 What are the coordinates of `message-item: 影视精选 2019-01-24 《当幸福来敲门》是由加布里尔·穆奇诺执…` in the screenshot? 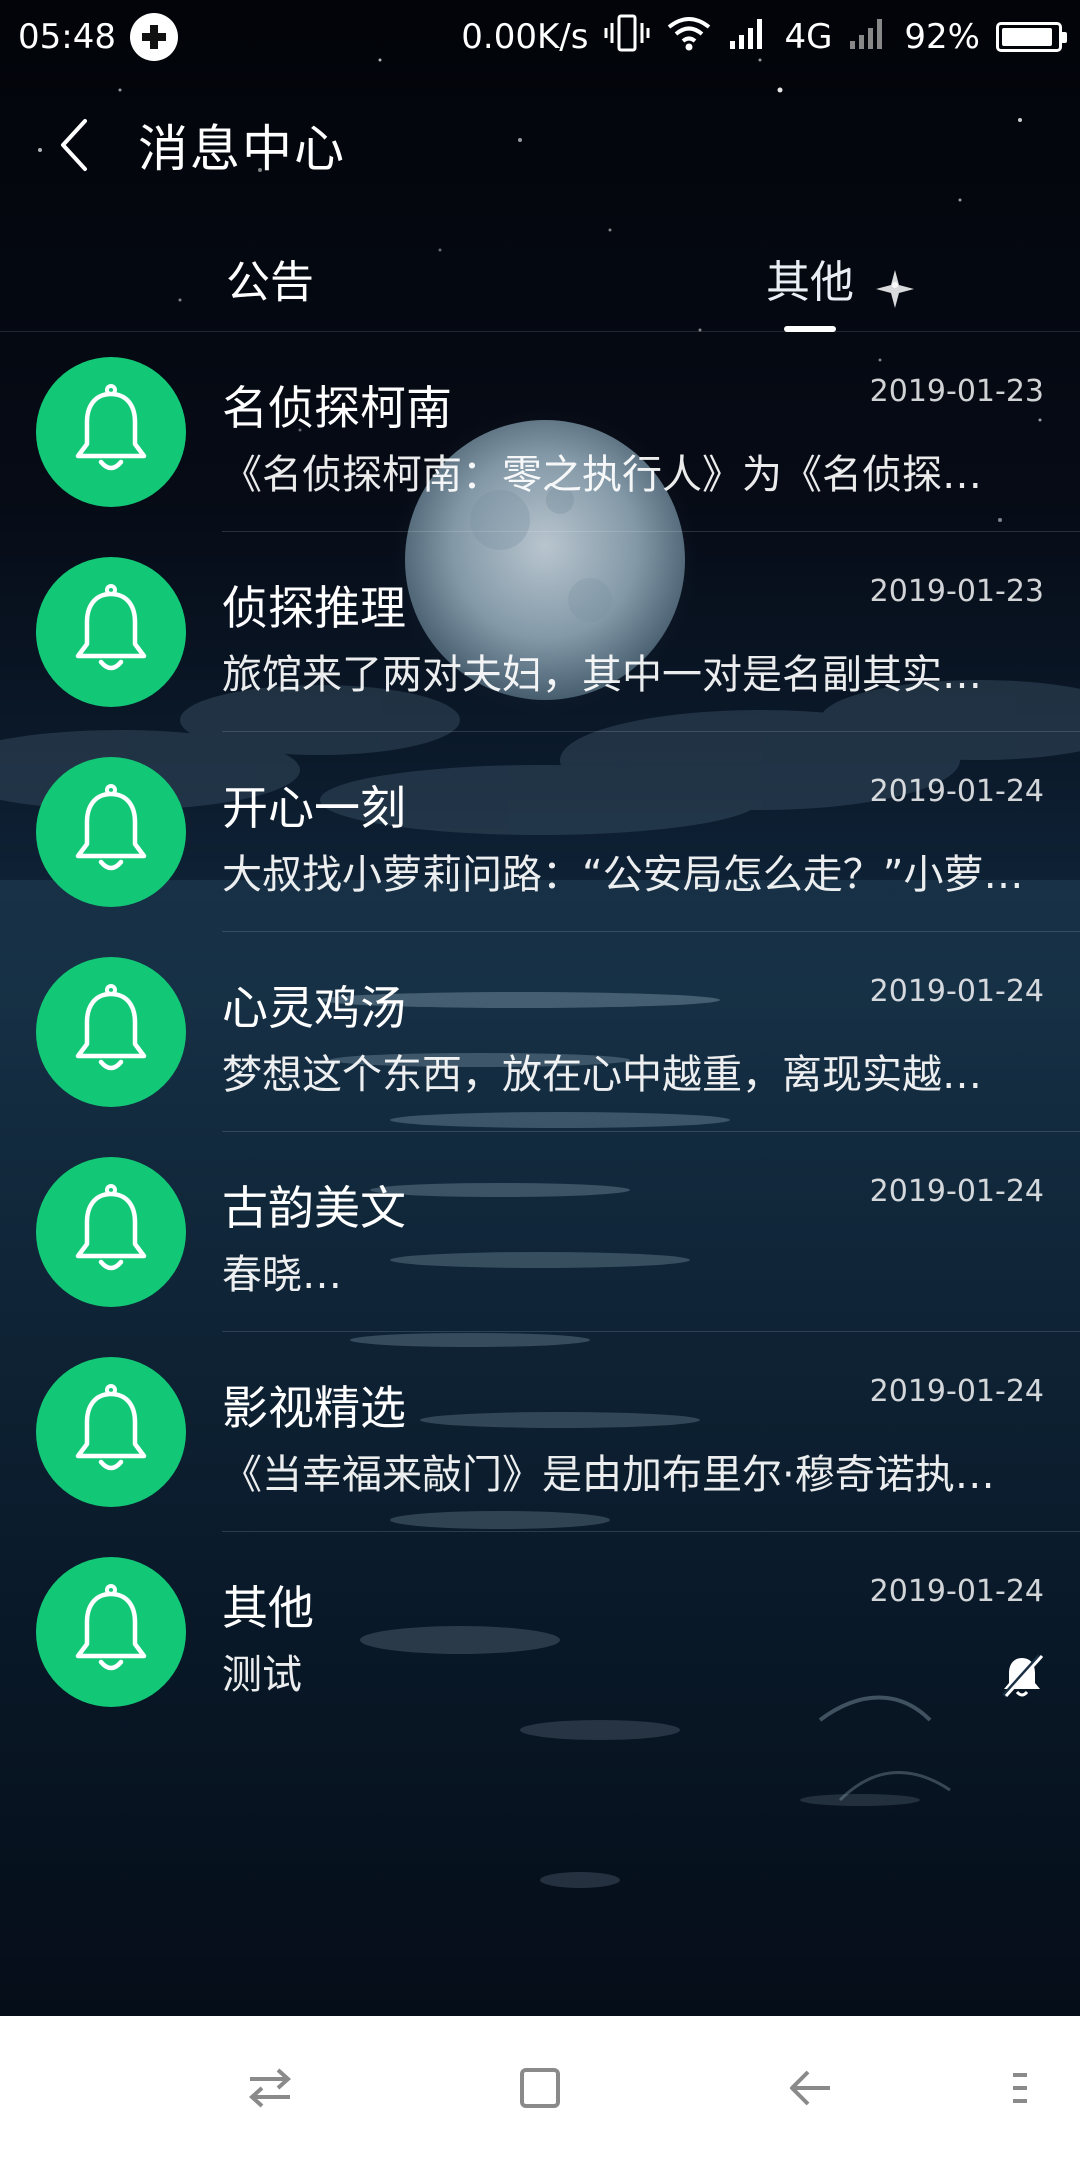 It's located at (540, 1432).